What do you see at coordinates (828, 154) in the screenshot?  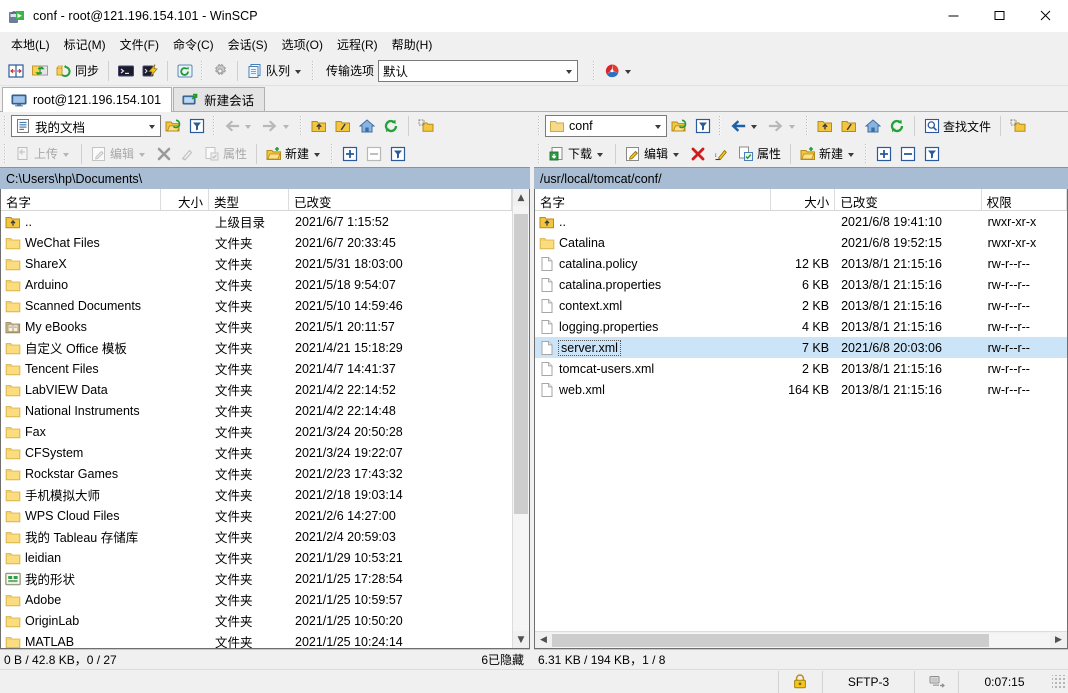 I see `remote-new-button: 新建` at bounding box center [828, 154].